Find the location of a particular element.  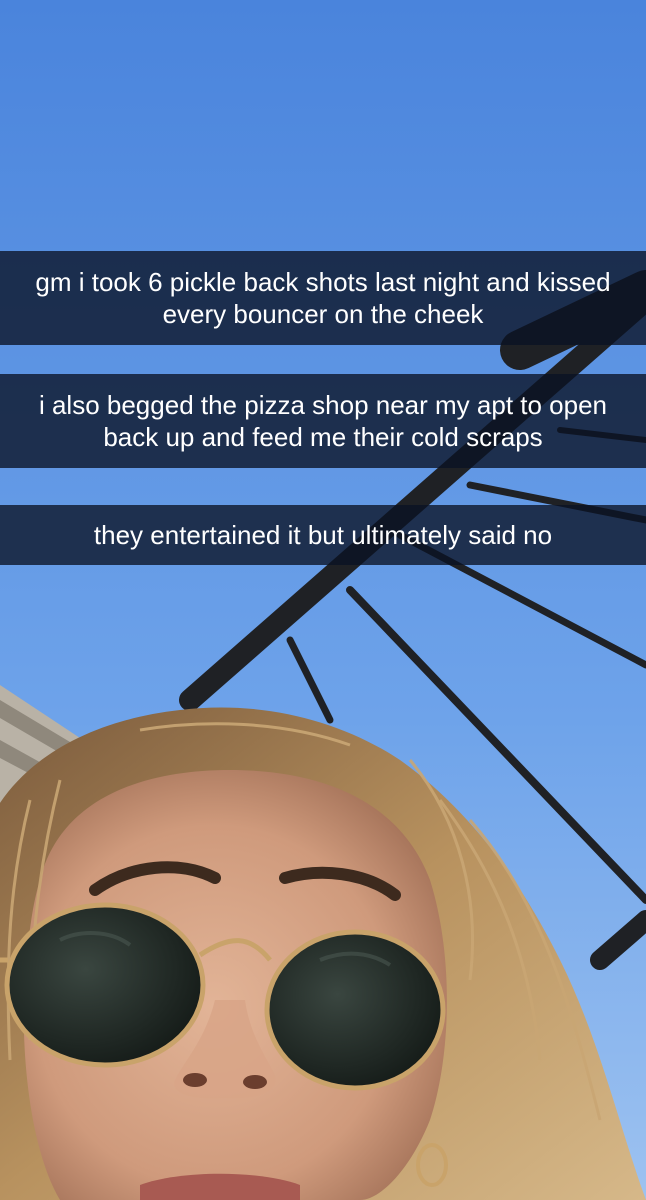

left-lens is located at coordinates (105, 985).